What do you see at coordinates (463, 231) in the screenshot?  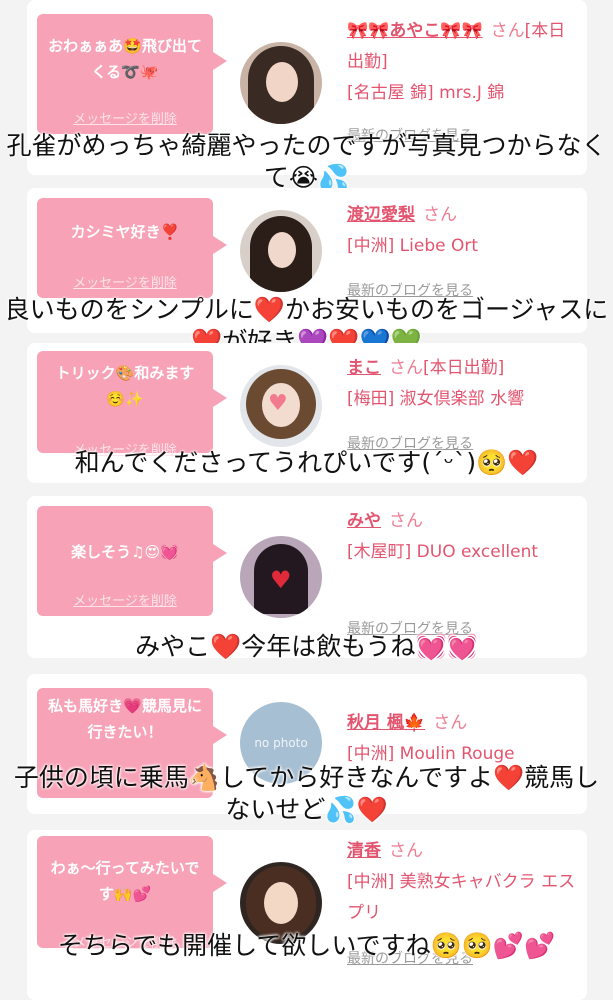 I see `cast-info: 渡辺愛梨 さん [中洲] Liebe Ort` at bounding box center [463, 231].